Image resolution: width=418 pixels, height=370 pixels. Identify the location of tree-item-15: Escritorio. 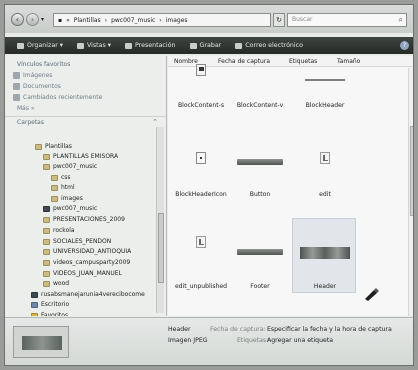
(80, 305).